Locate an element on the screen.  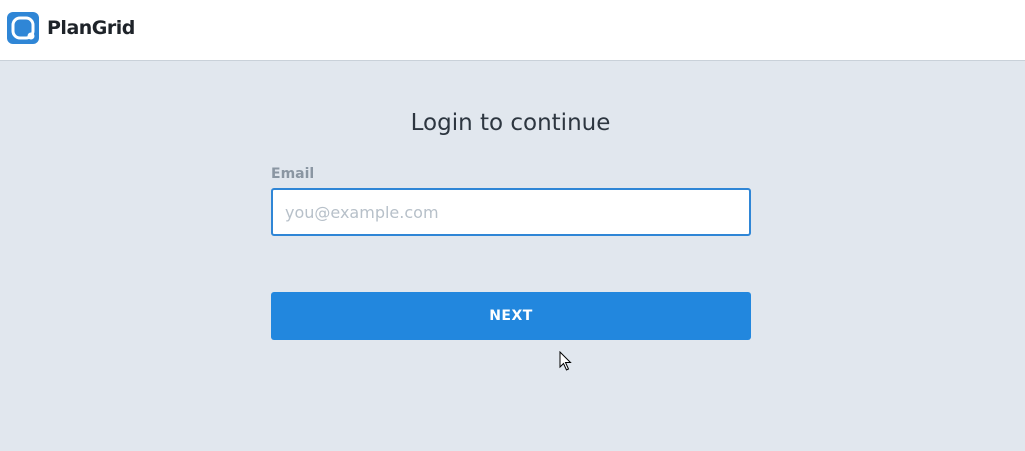
email-field is located at coordinates (511, 212).